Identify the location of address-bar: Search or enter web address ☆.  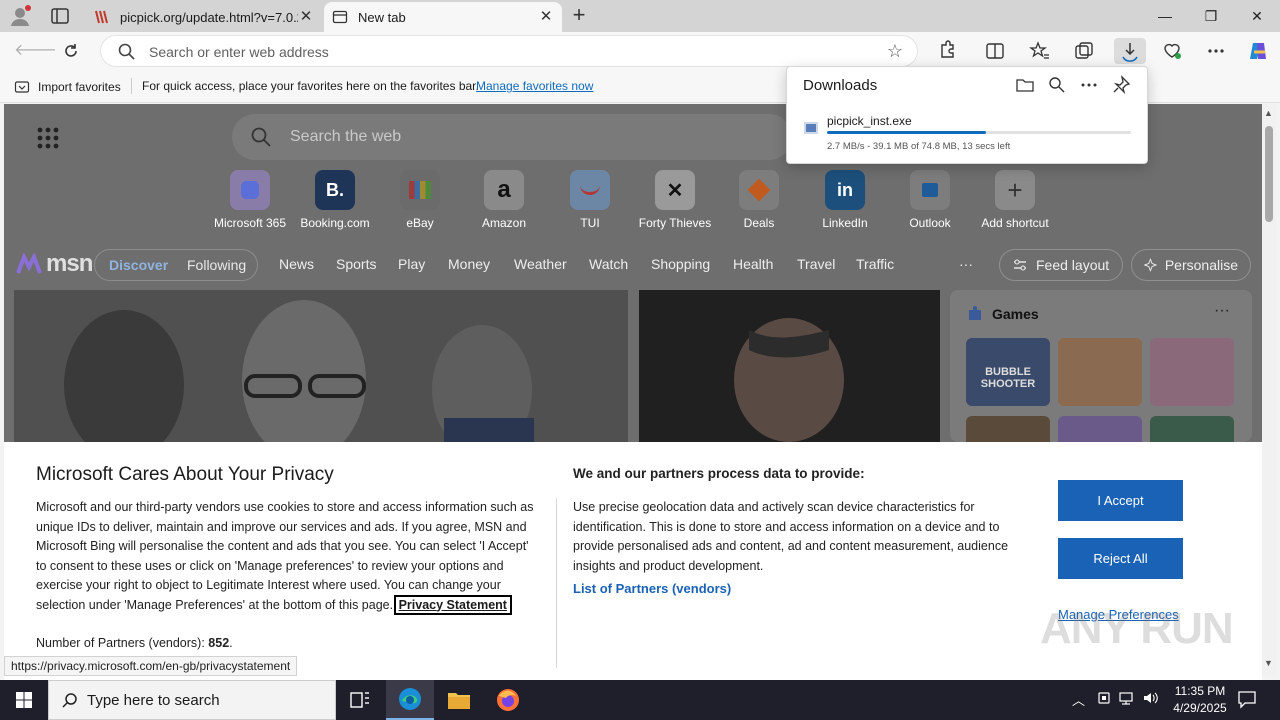
(509, 51).